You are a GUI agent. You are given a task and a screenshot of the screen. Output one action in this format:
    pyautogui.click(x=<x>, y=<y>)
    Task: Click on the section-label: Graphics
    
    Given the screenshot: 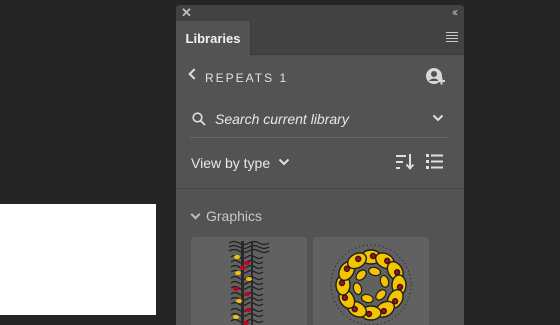 What is the action you would take?
    pyautogui.click(x=234, y=216)
    